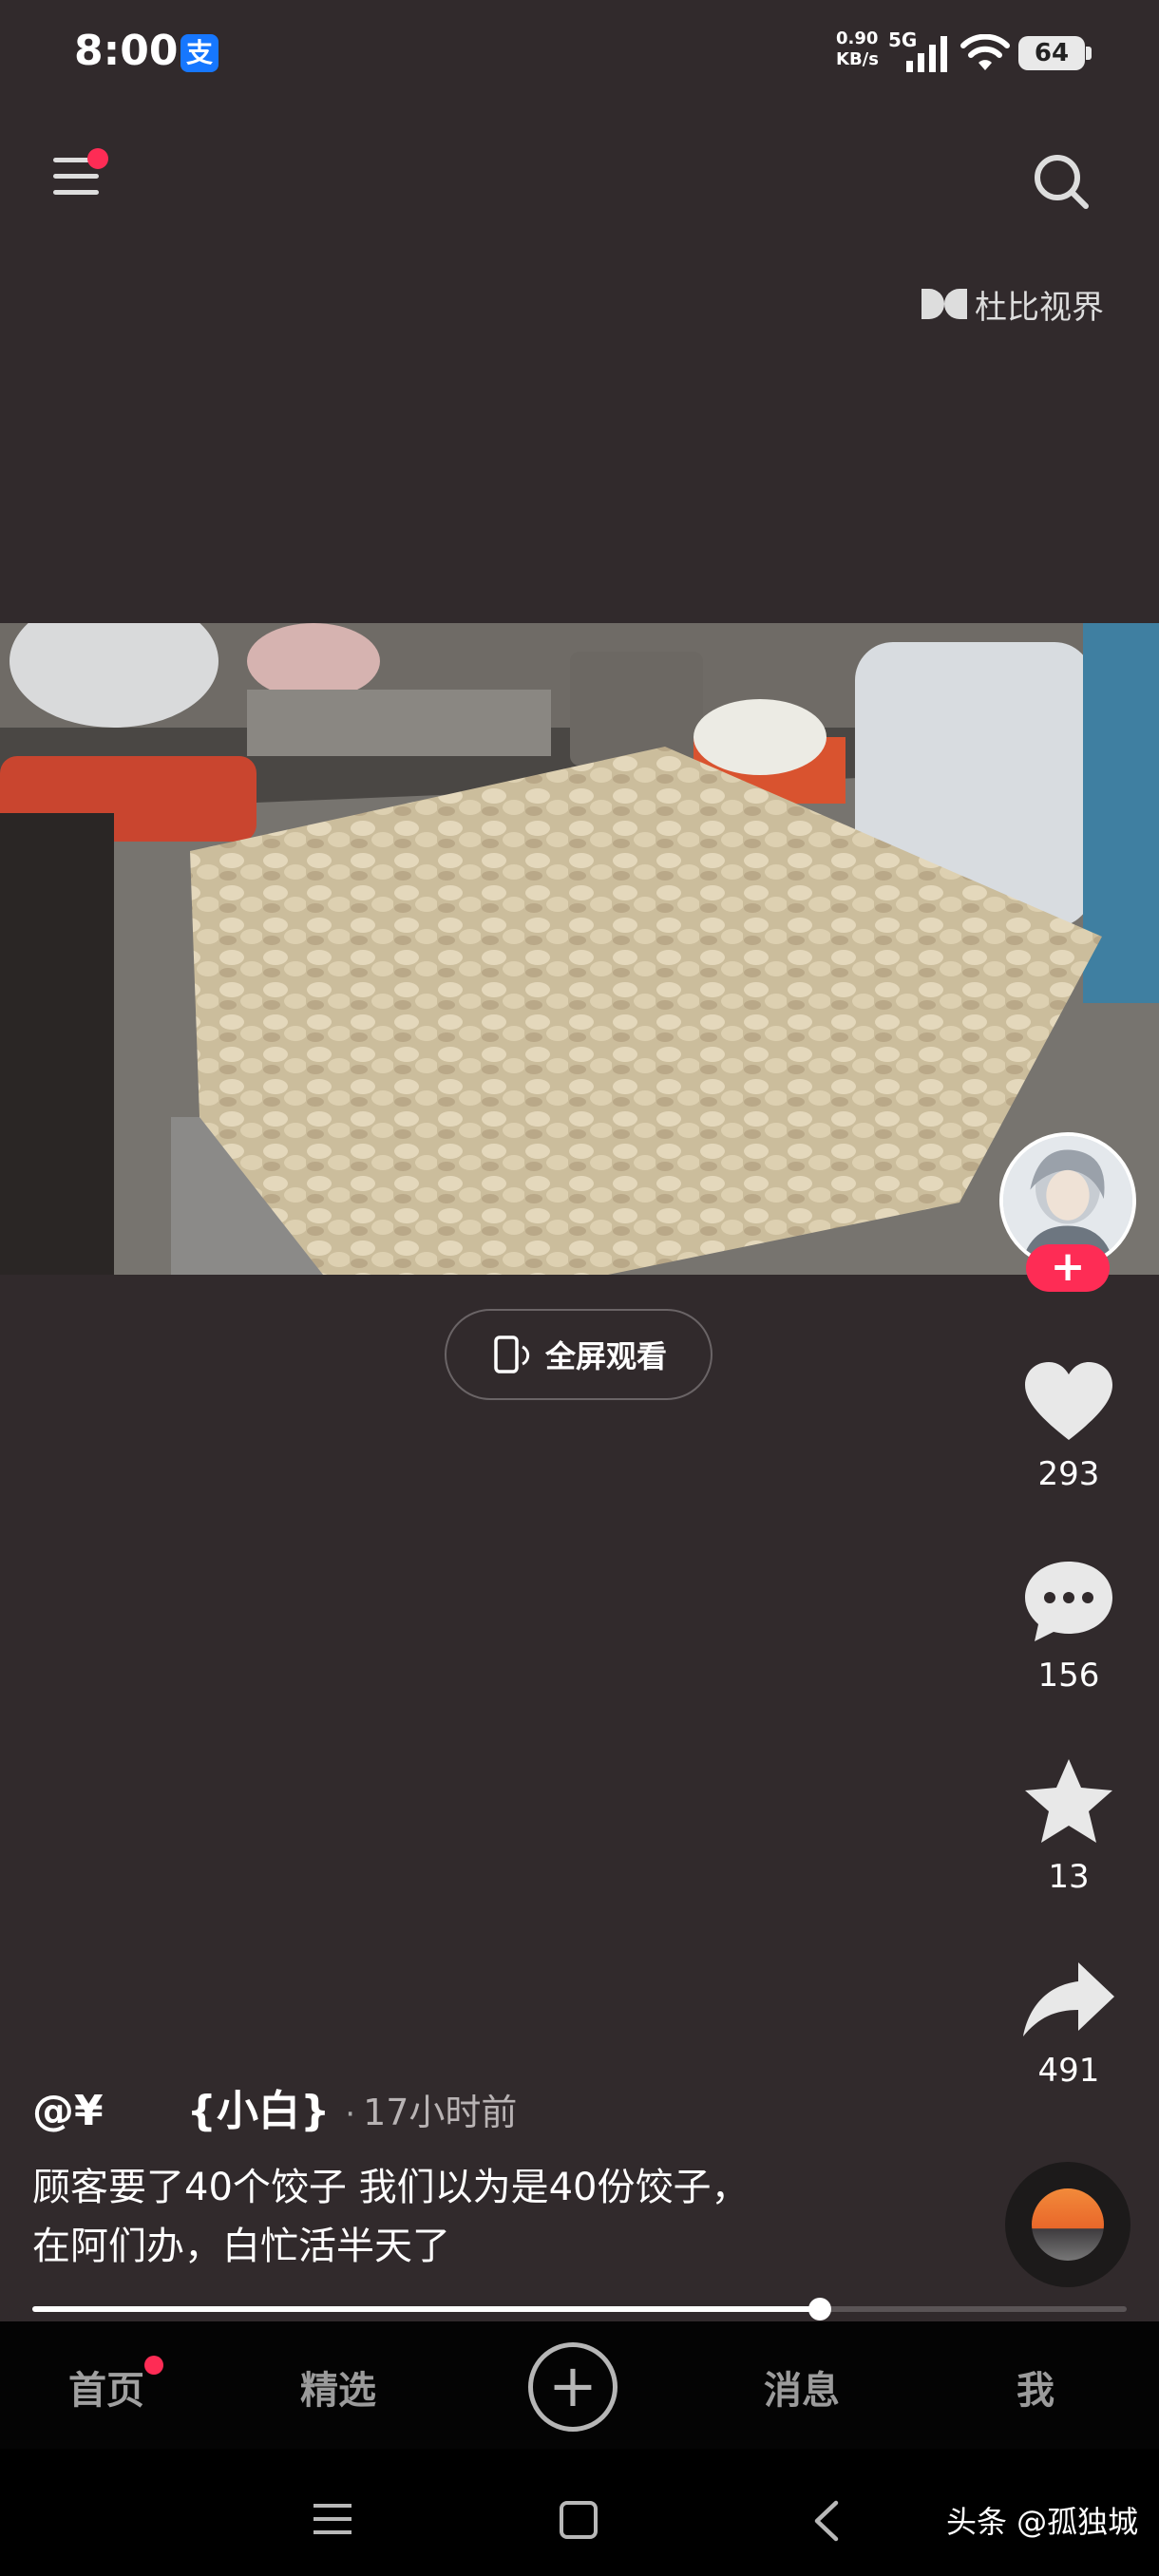 The width and height of the screenshot is (1159, 2576). I want to click on battery-tip, so click(1089, 53).